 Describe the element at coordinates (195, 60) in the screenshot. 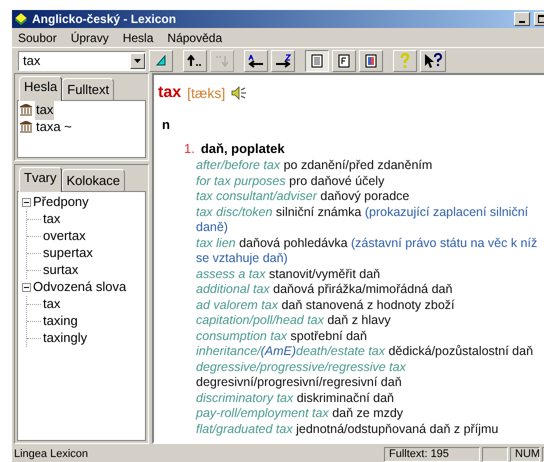

I see `up-arrow-icon` at that location.